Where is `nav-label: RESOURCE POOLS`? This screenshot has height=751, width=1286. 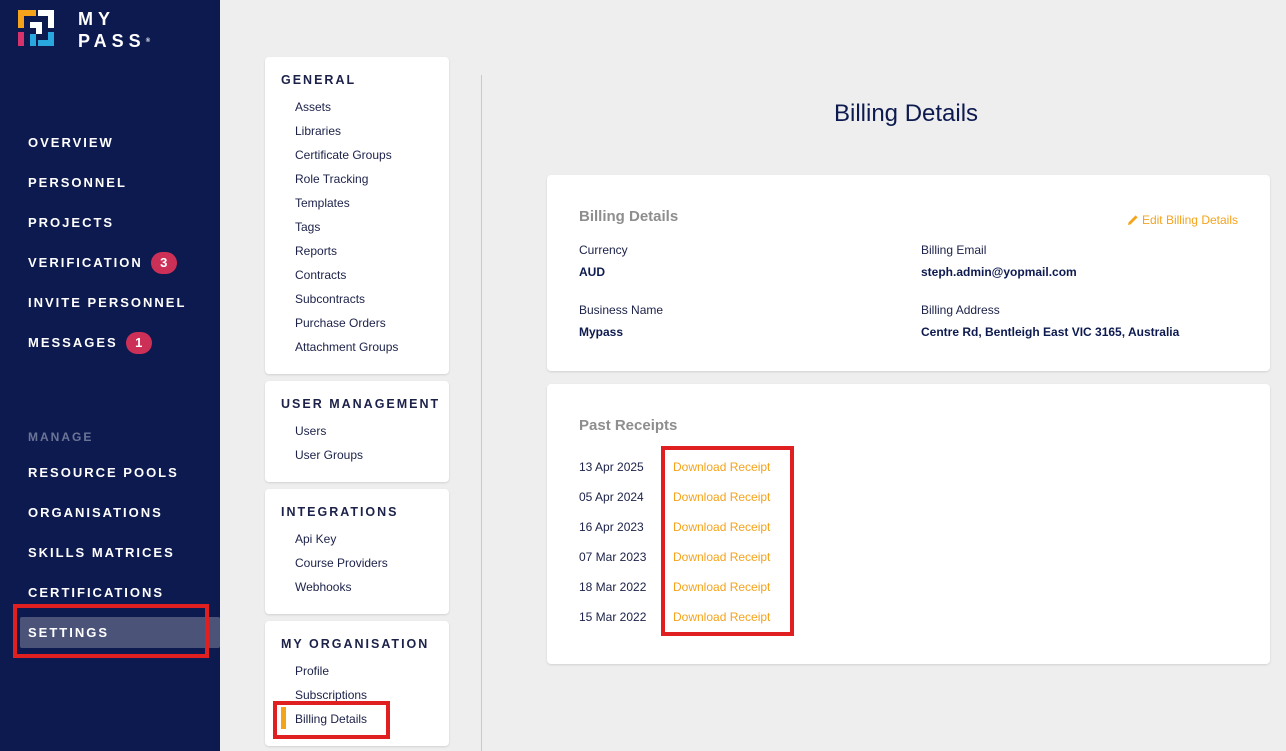 nav-label: RESOURCE POOLS is located at coordinates (103, 472).